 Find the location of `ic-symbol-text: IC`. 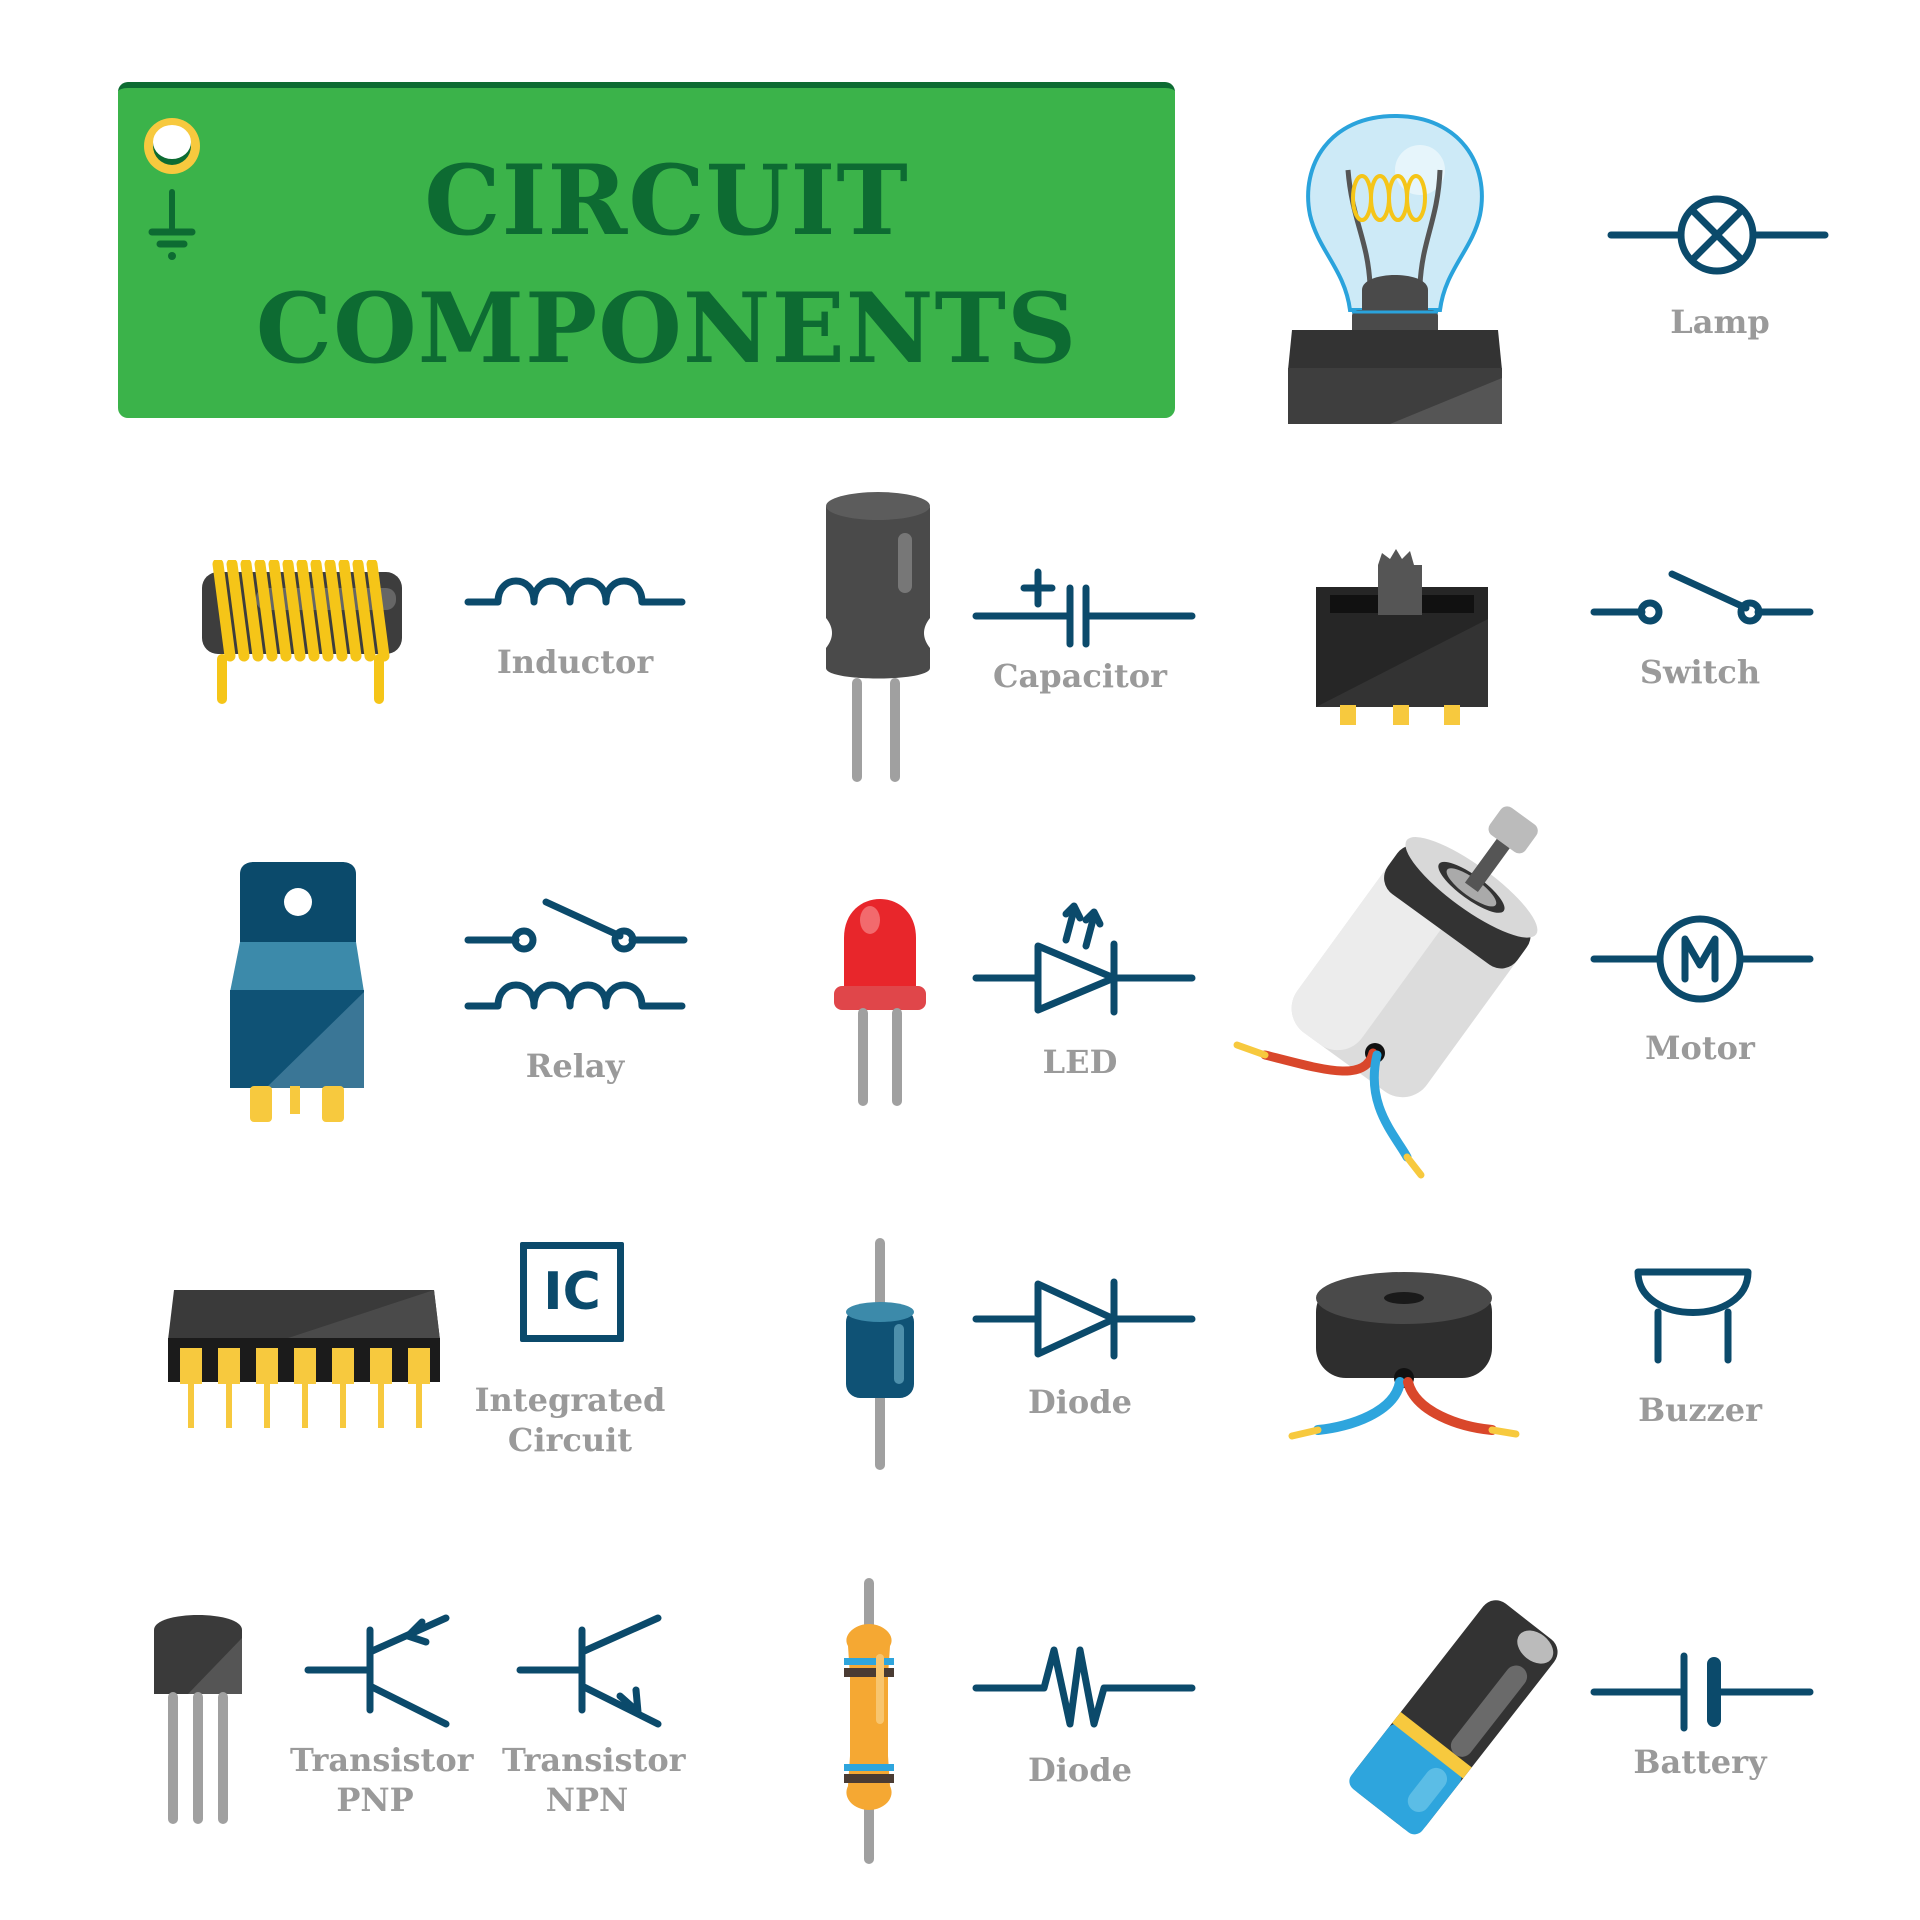

ic-symbol-text: IC is located at coordinates (572, 1292).